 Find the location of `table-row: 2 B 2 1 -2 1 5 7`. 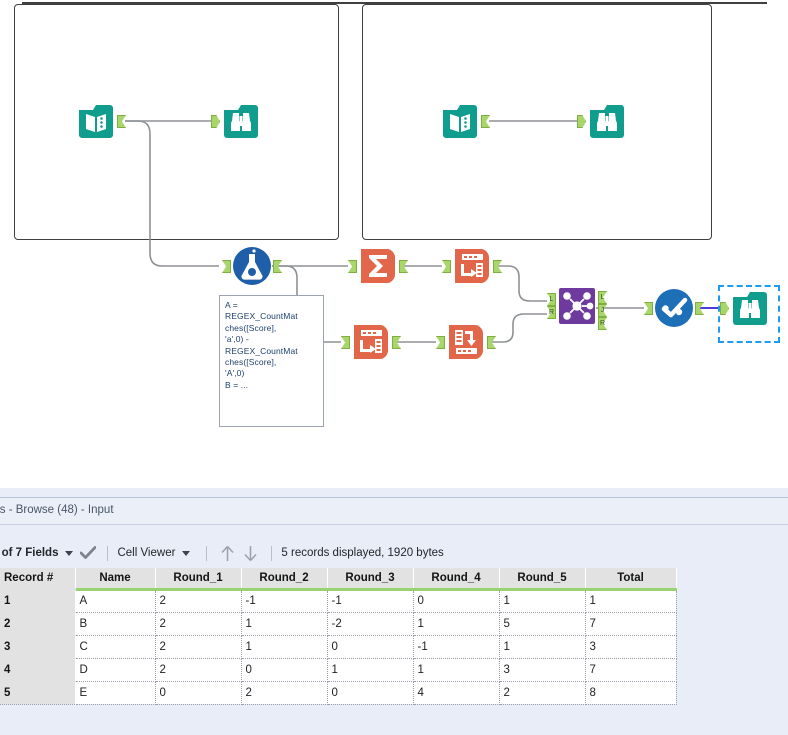

table-row: 2 B 2 1 -2 1 5 7 is located at coordinates (338, 624).